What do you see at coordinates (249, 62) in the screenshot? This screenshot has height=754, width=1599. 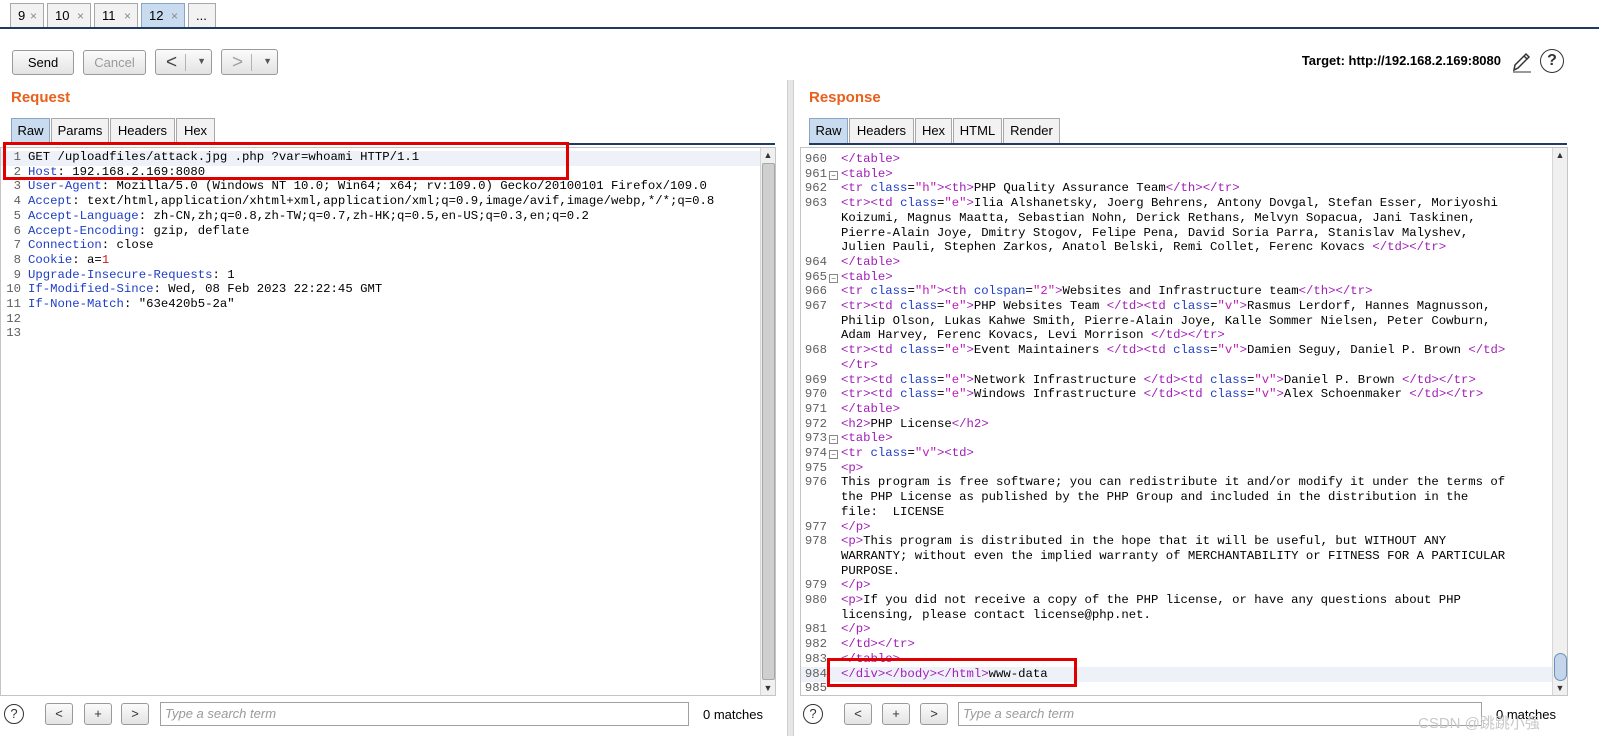 I see `forward-button: > ▼` at bounding box center [249, 62].